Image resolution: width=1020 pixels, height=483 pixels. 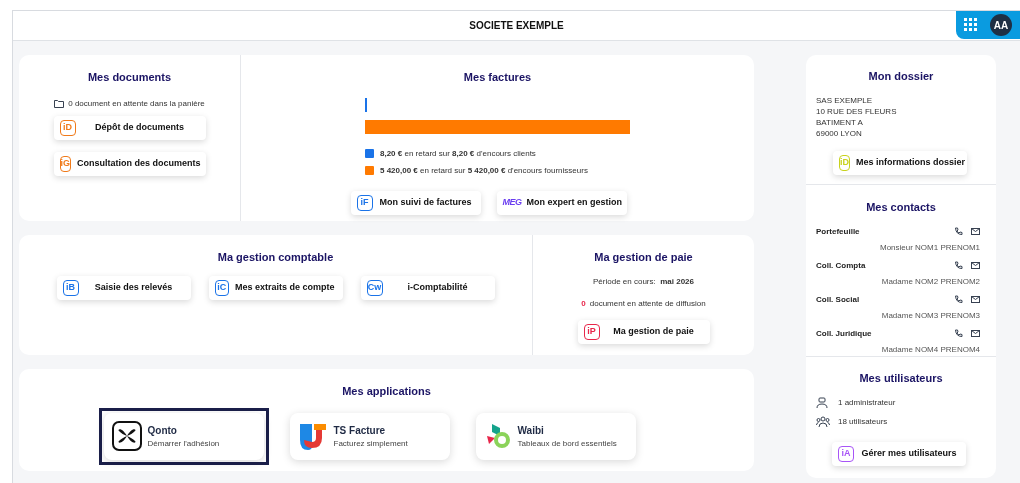 What do you see at coordinates (516, 26) in the screenshot?
I see `company-title: SOCIETE EXEMPLE` at bounding box center [516, 26].